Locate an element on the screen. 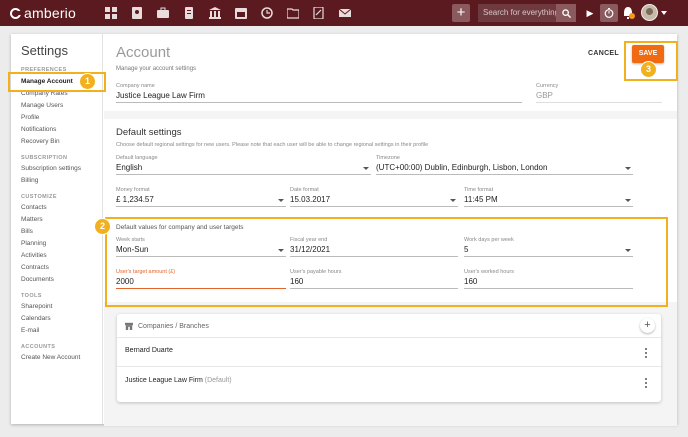 This screenshot has width=688, height=437. contacts-icon is located at coordinates (137, 13).